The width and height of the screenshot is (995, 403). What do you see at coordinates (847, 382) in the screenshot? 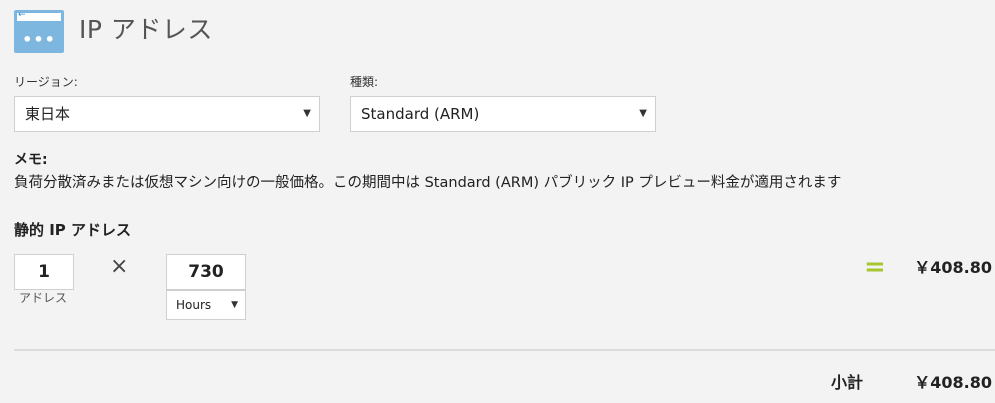
I see `subtotal-label: 小計` at bounding box center [847, 382].